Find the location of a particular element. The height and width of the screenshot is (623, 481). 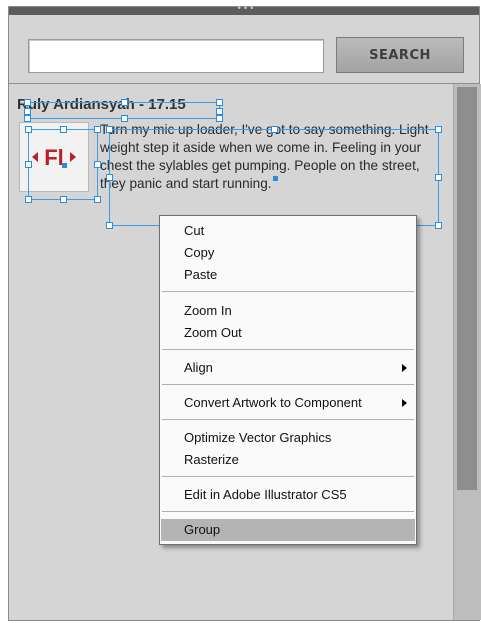

search-button: SEARCH is located at coordinates (400, 55).